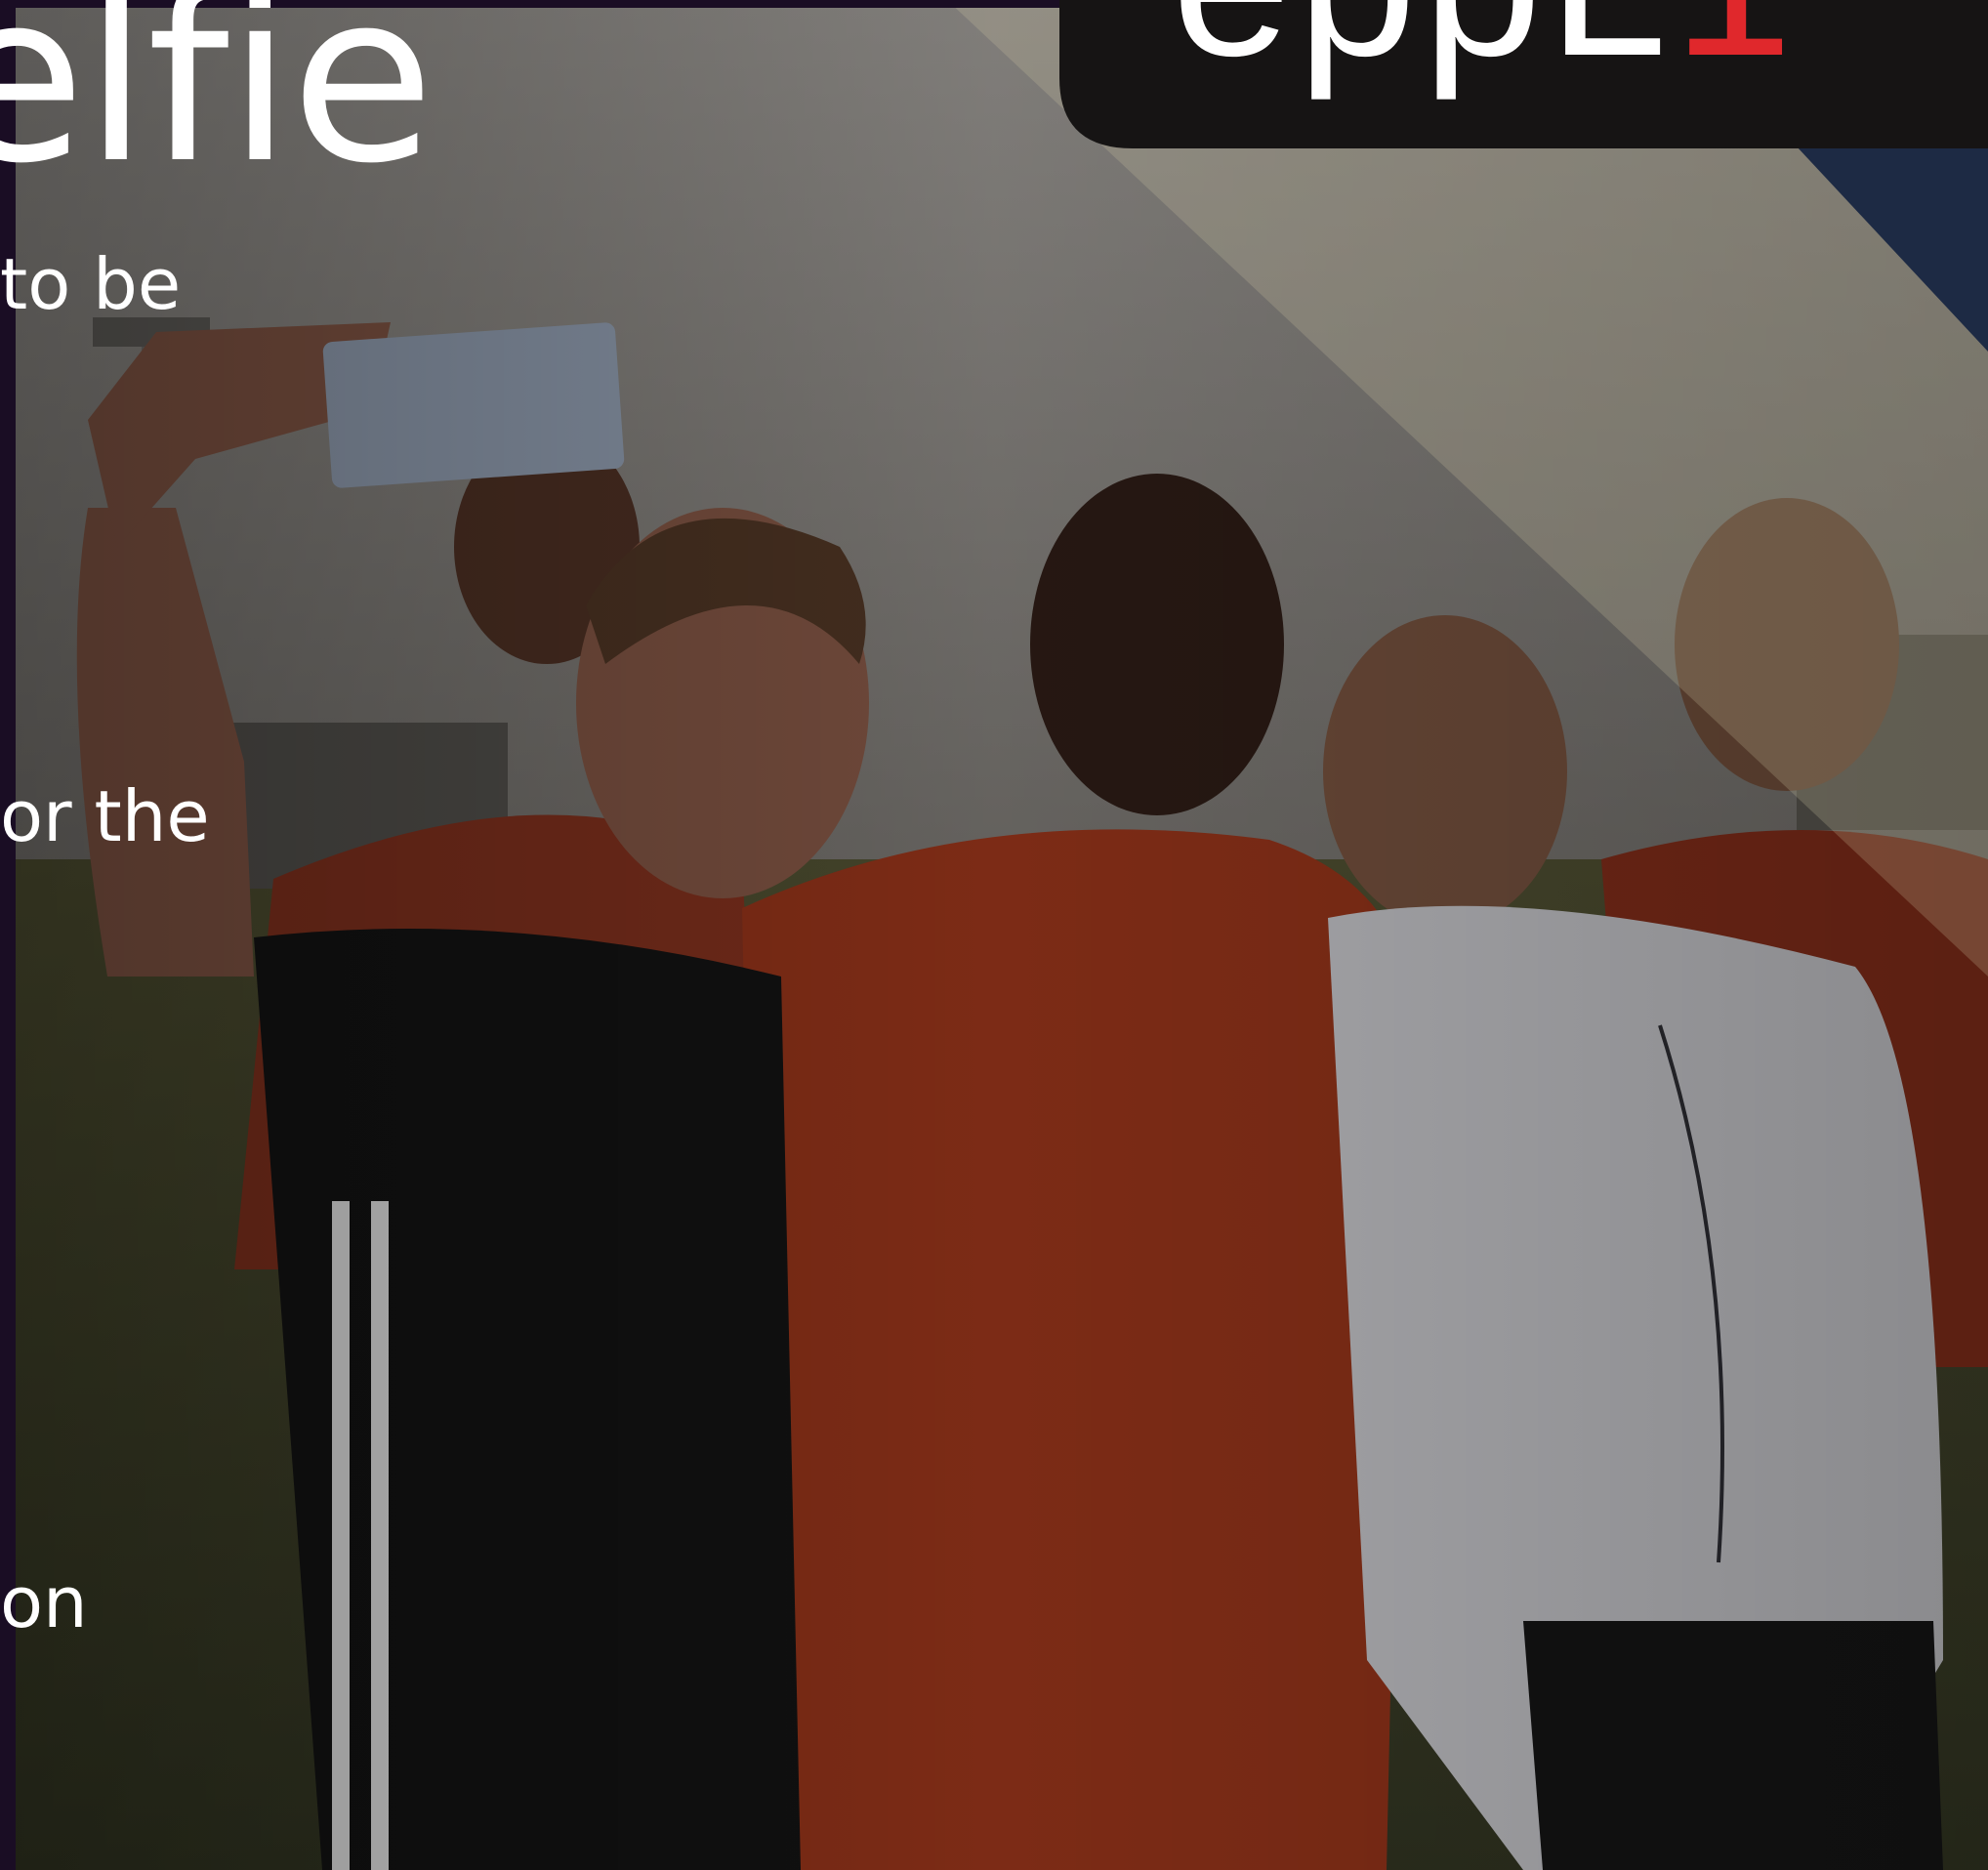 The width and height of the screenshot is (1988, 1870). Describe the element at coordinates (105, 816) in the screenshot. I see `text-fragment-2: or the` at that location.